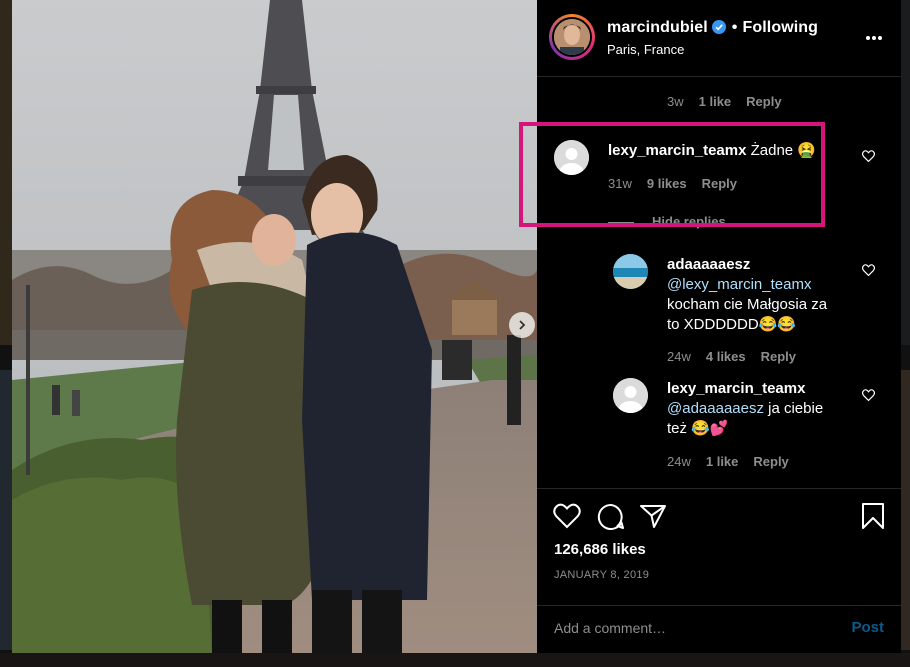  What do you see at coordinates (767, 389) in the screenshot?
I see `reply-username: lexy_marcin_teamx` at bounding box center [767, 389].